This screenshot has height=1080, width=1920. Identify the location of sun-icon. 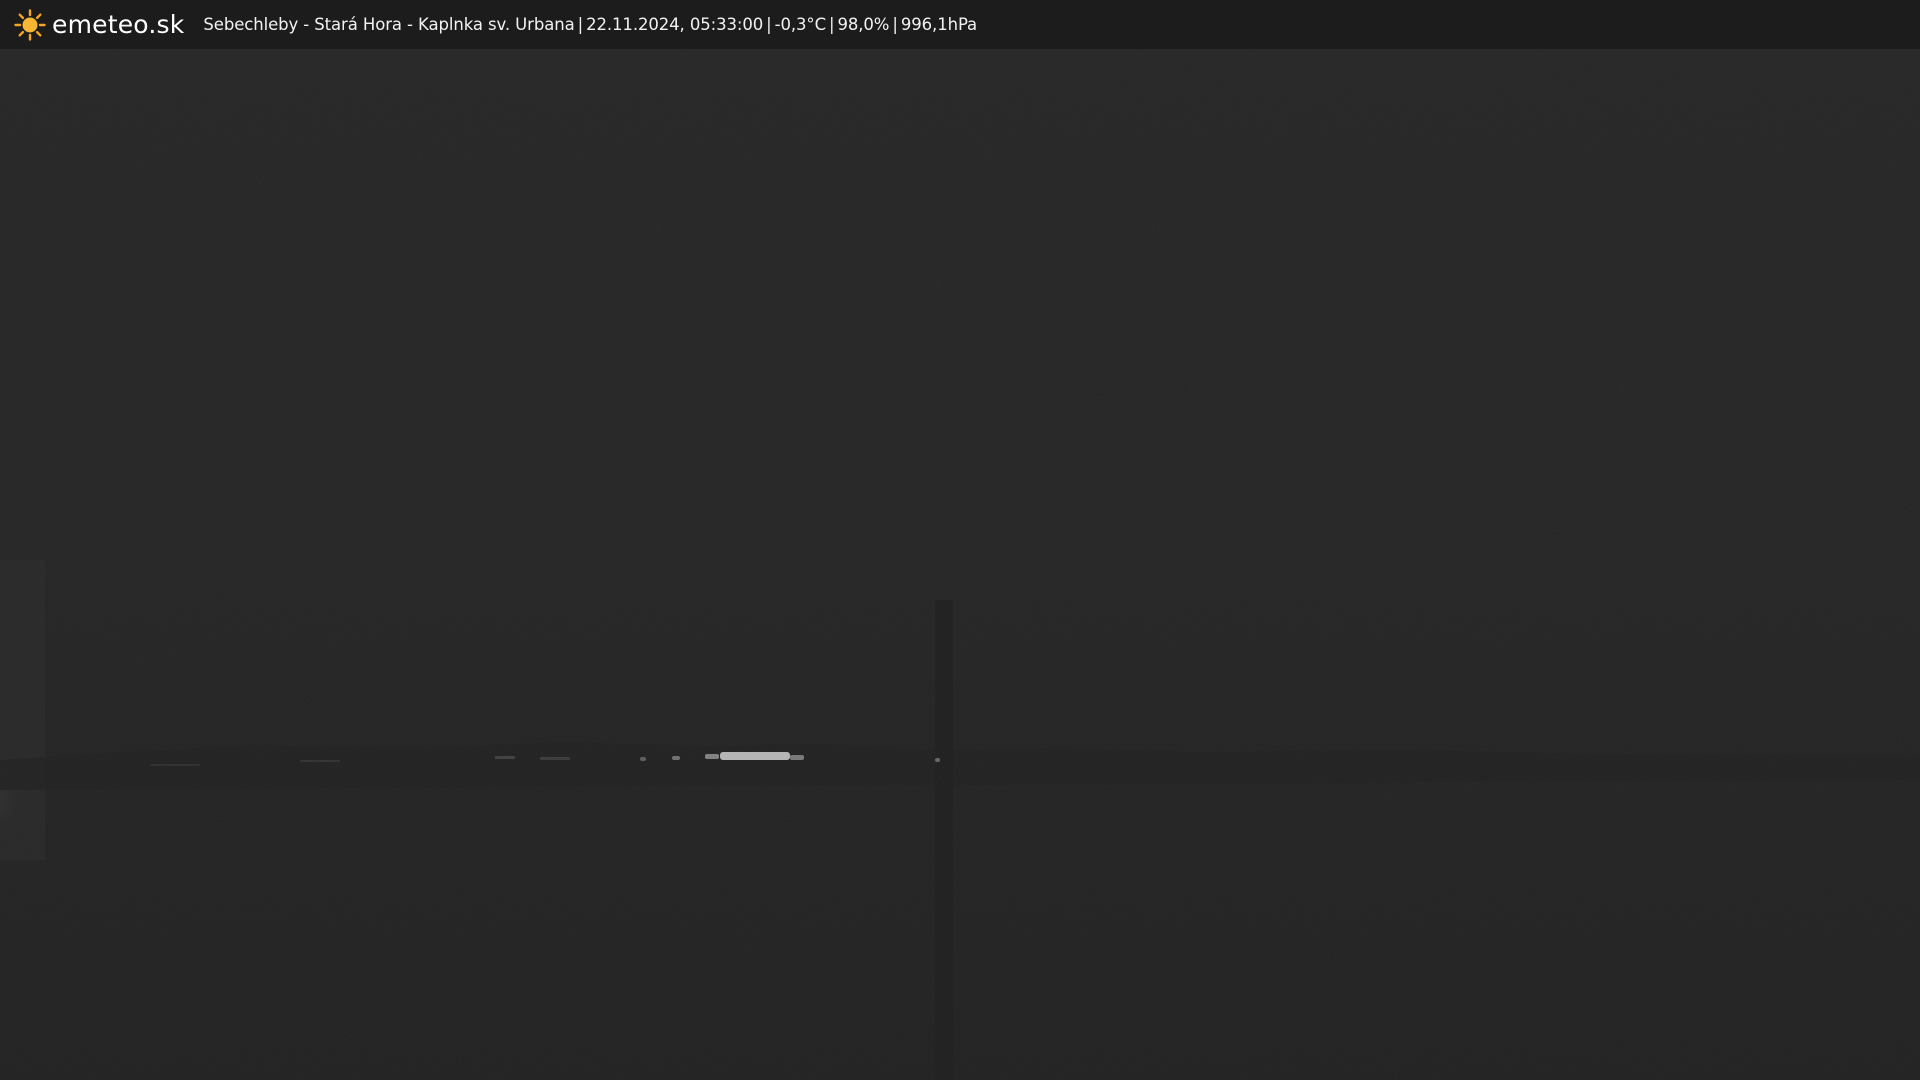
(30, 24).